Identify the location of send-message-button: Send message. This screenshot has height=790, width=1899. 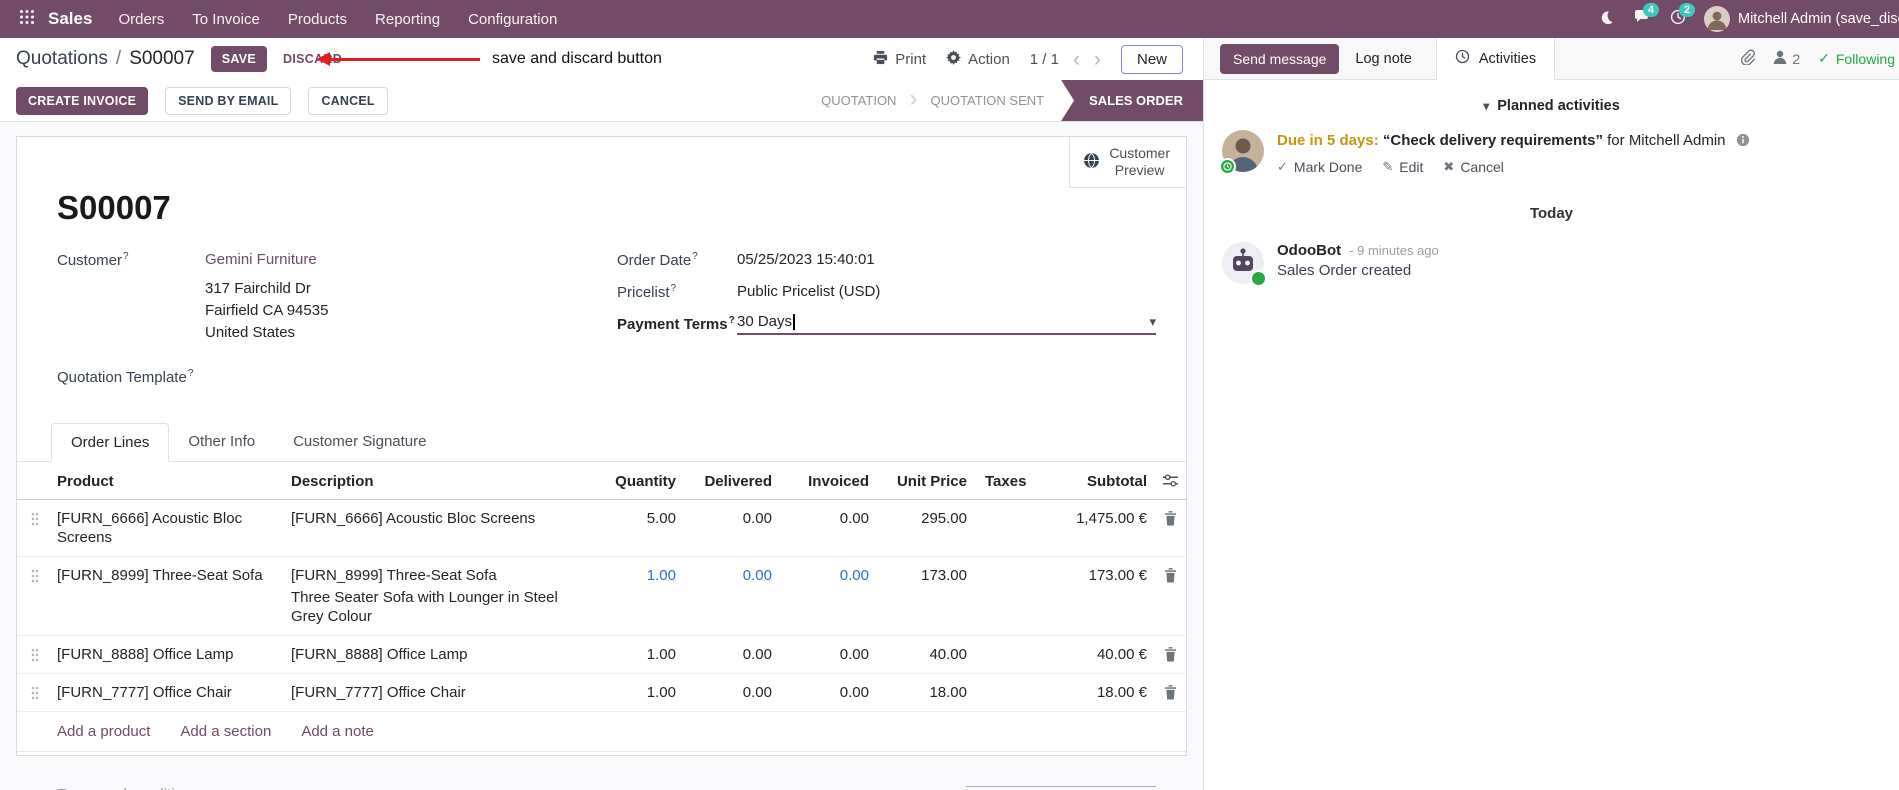
(1280, 58).